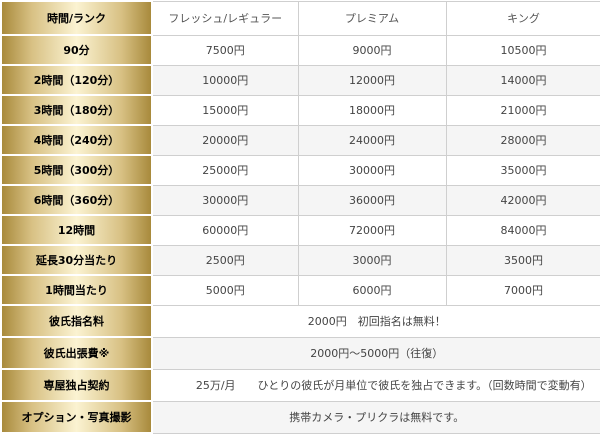 Image resolution: width=600 pixels, height=434 pixels. Describe the element at coordinates (225, 18) in the screenshot. I see `column-header-fresh-regular: フレッシュ/レギュラー` at that location.